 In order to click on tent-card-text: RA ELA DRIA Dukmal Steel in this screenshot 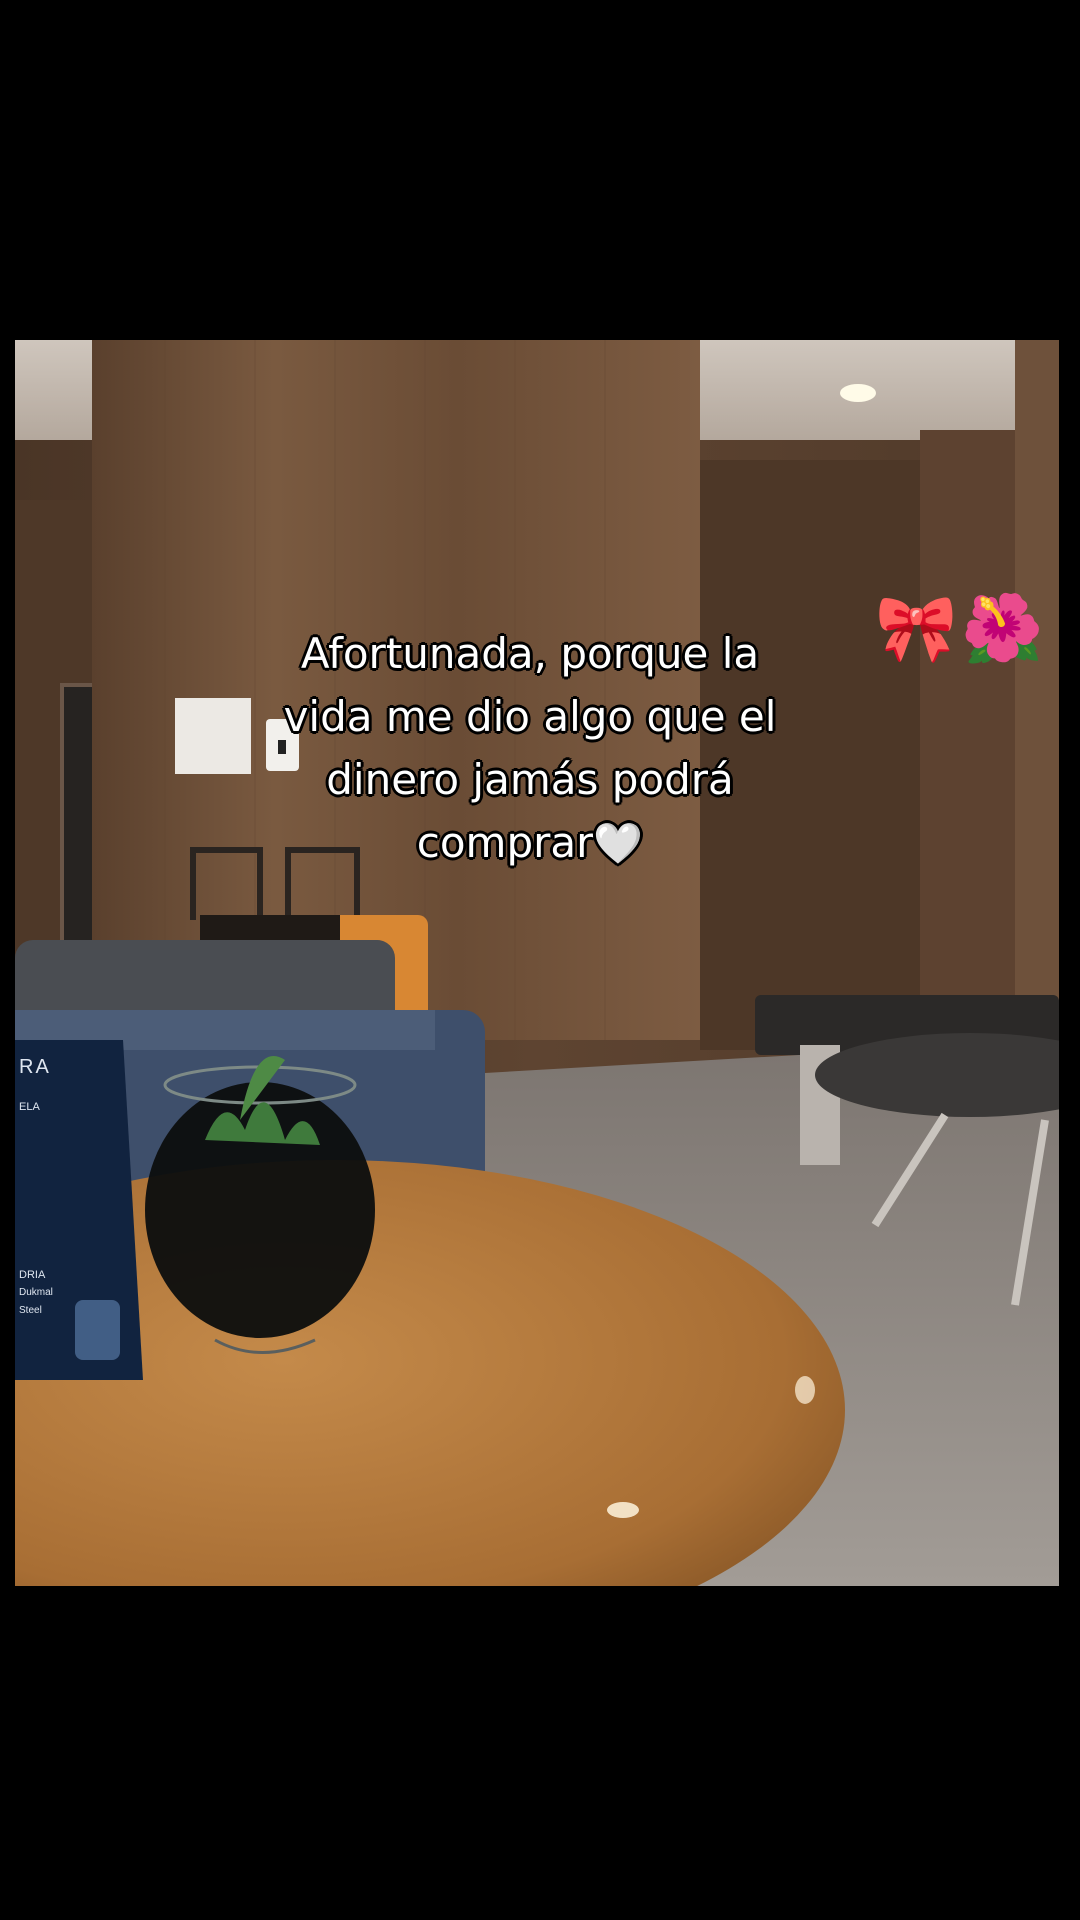, I will do `click(69, 1188)`.